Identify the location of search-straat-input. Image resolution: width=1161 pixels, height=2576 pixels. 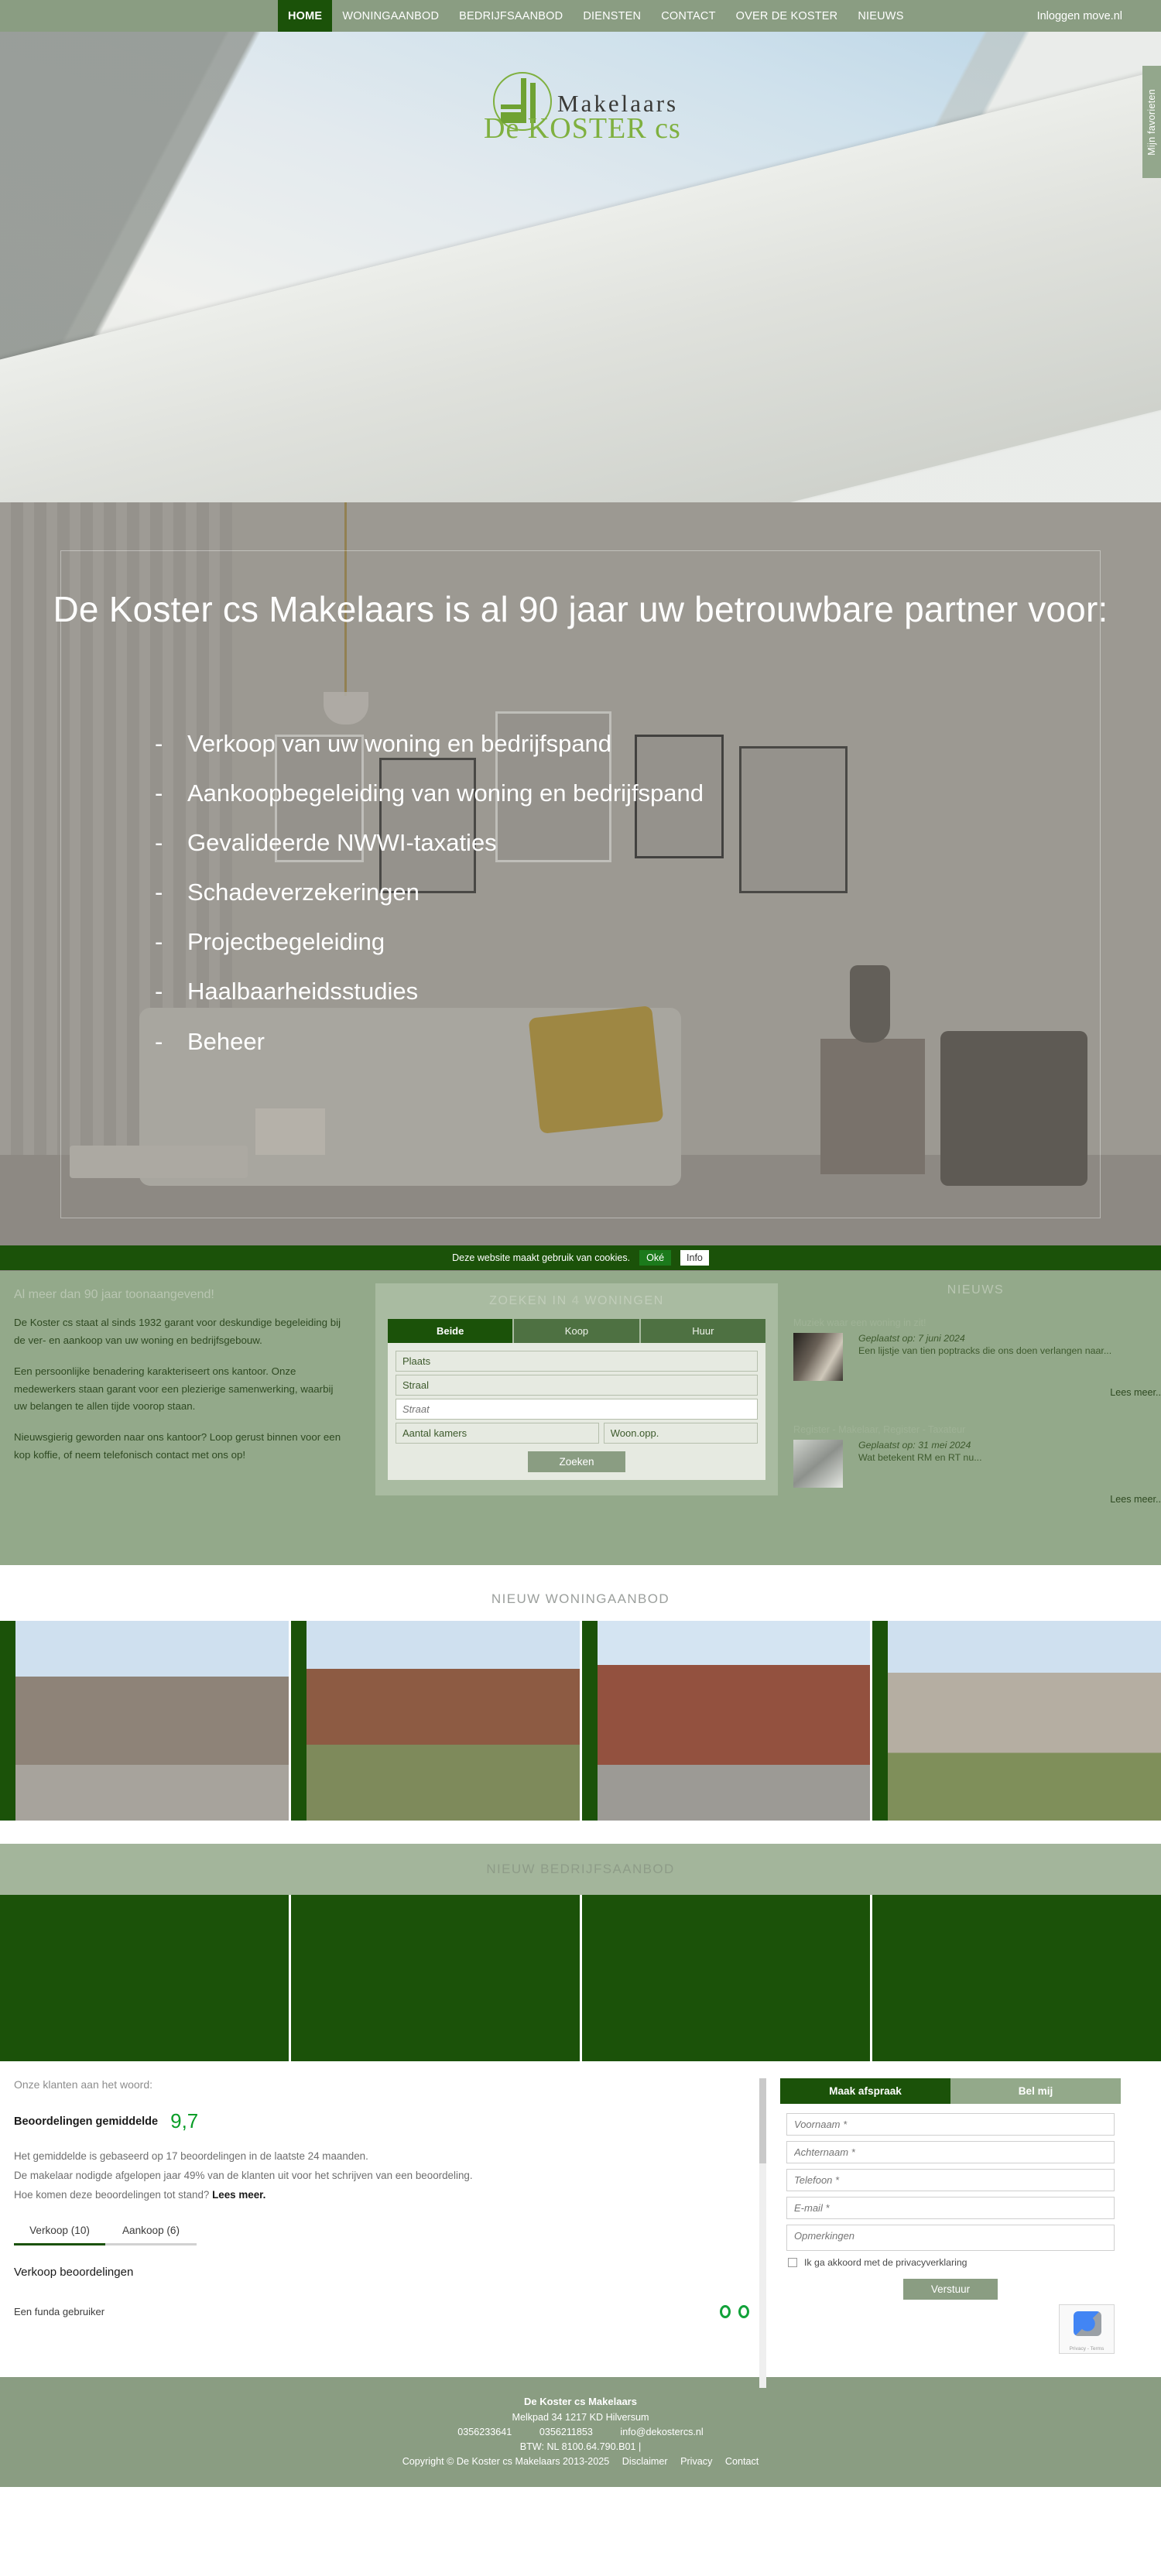
(577, 1409).